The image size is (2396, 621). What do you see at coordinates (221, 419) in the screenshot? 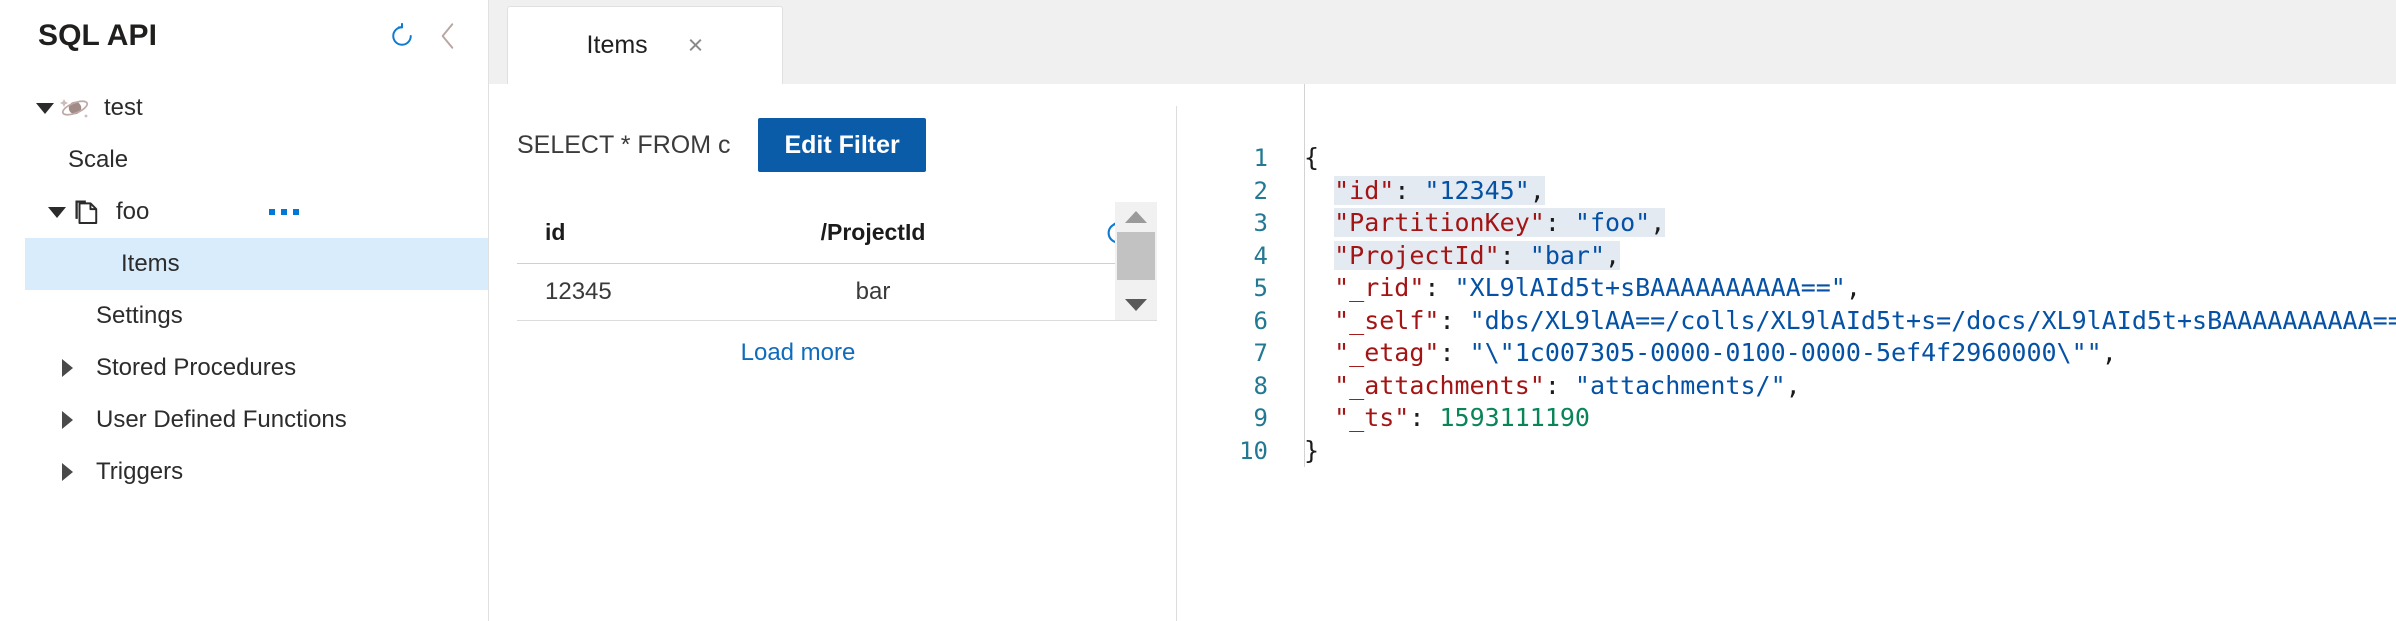
I see `tree-item-label: User Defined Functions` at bounding box center [221, 419].